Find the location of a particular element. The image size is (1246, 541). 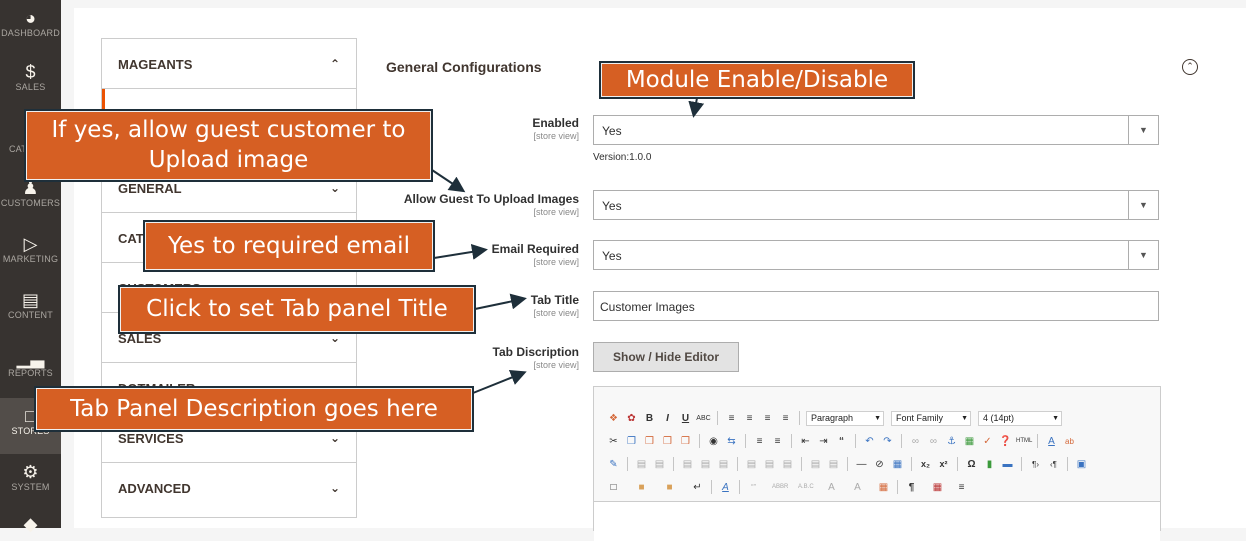

delete-row-icon: ▤ is located at coordinates (723, 464).